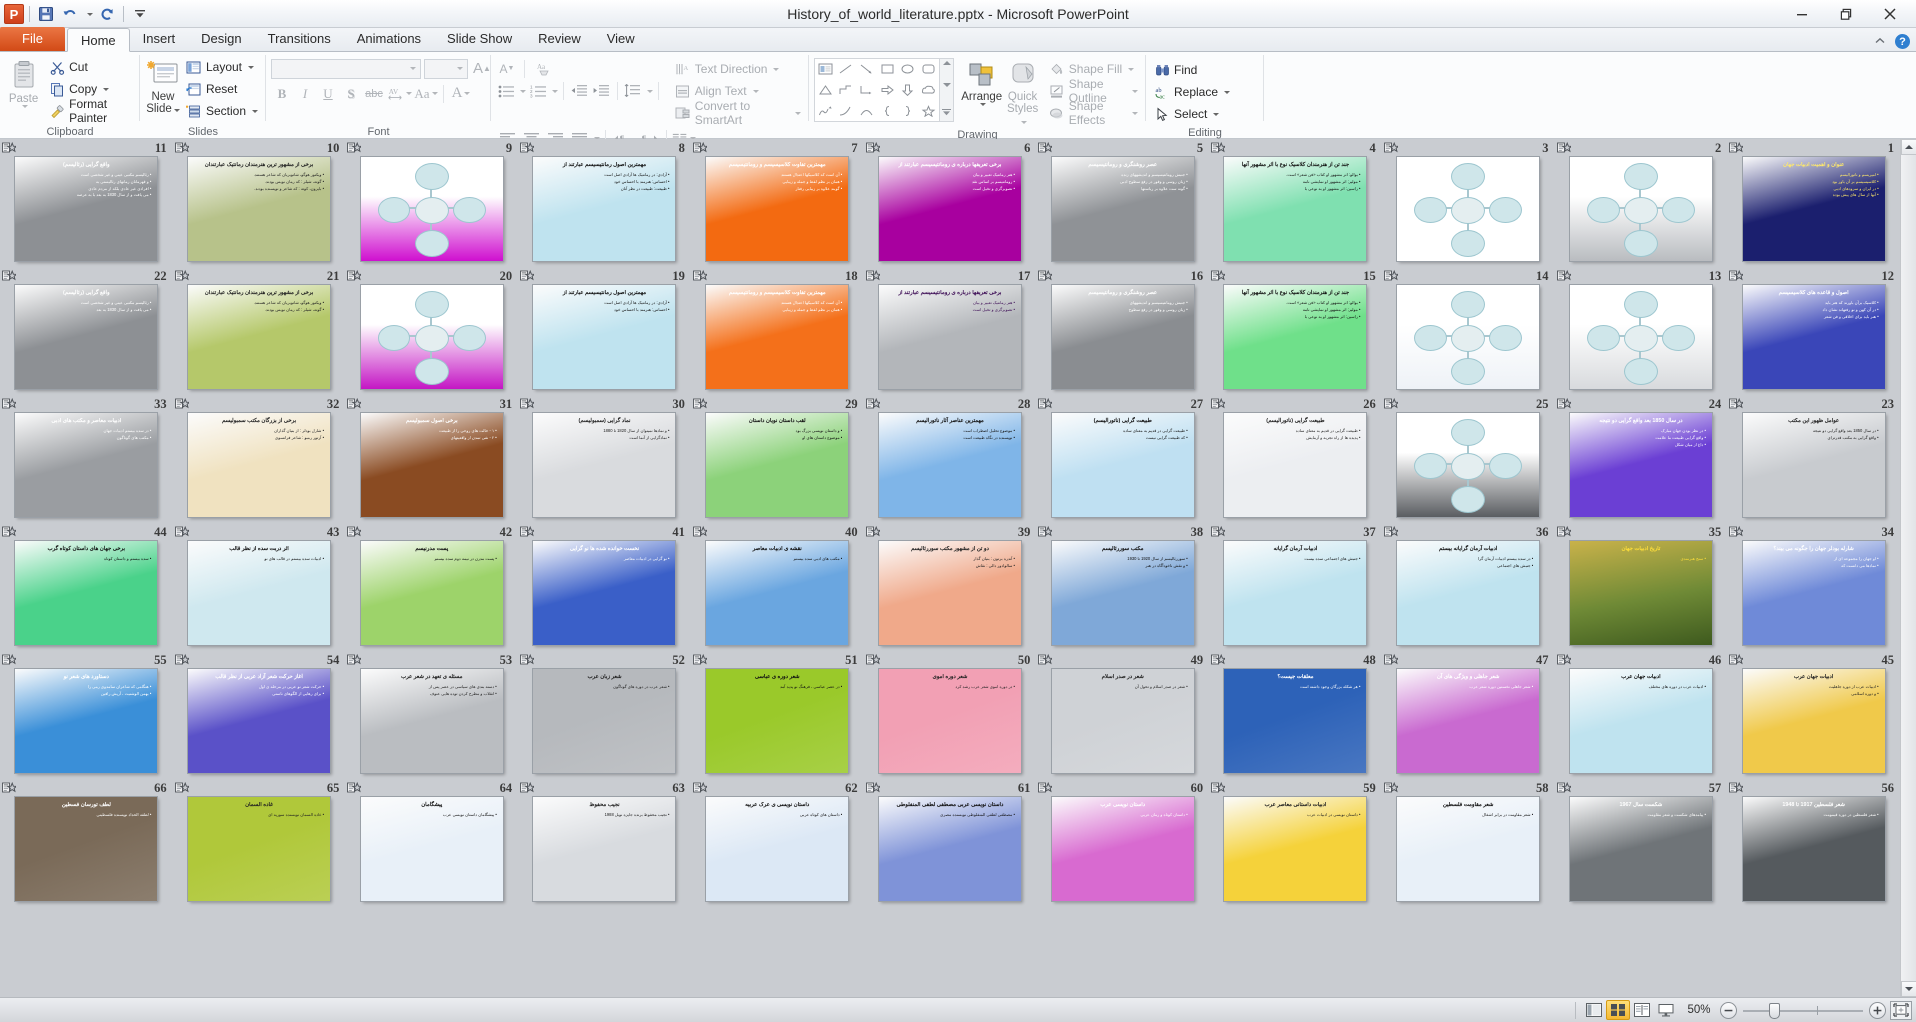  I want to click on slide-thumbnail, so click(1468, 465).